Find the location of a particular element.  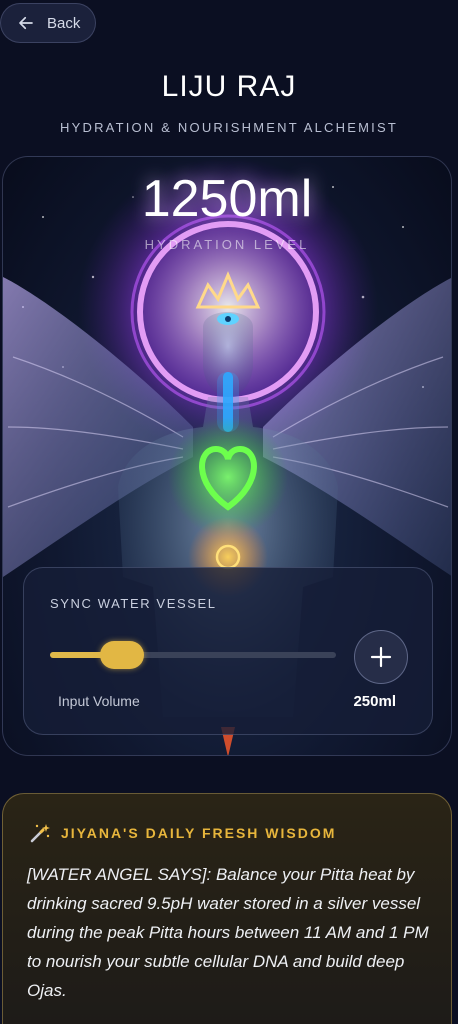

back-button: Back is located at coordinates (48, 23).